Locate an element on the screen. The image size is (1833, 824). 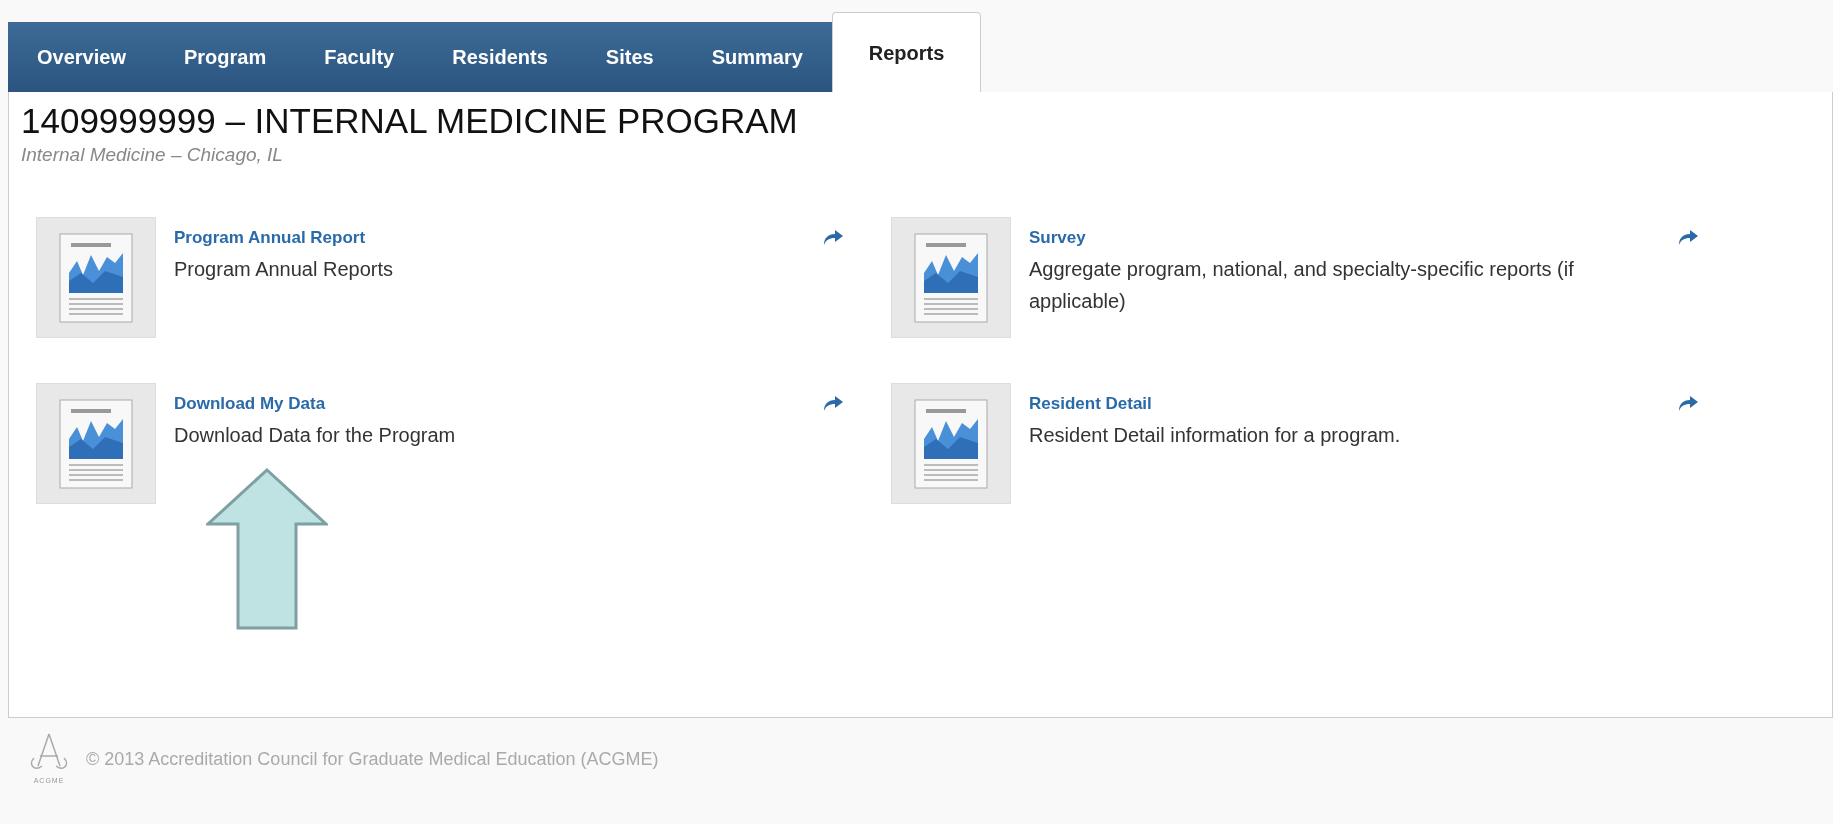
nav-tab: Sites is located at coordinates (629, 57).